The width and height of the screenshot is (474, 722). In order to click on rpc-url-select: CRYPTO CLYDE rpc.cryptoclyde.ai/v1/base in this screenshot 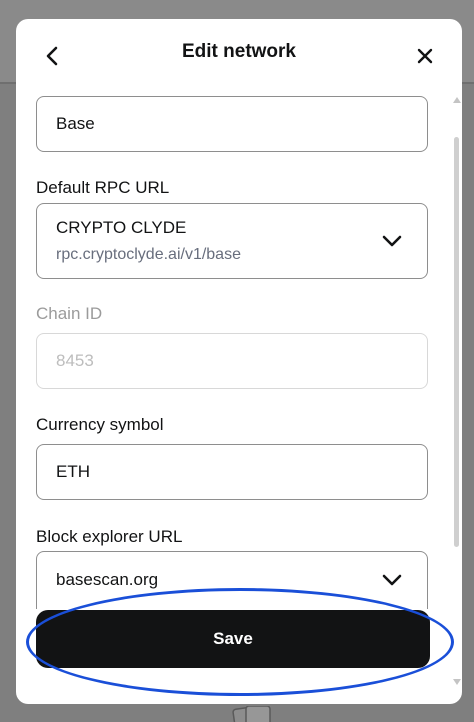, I will do `click(232, 241)`.